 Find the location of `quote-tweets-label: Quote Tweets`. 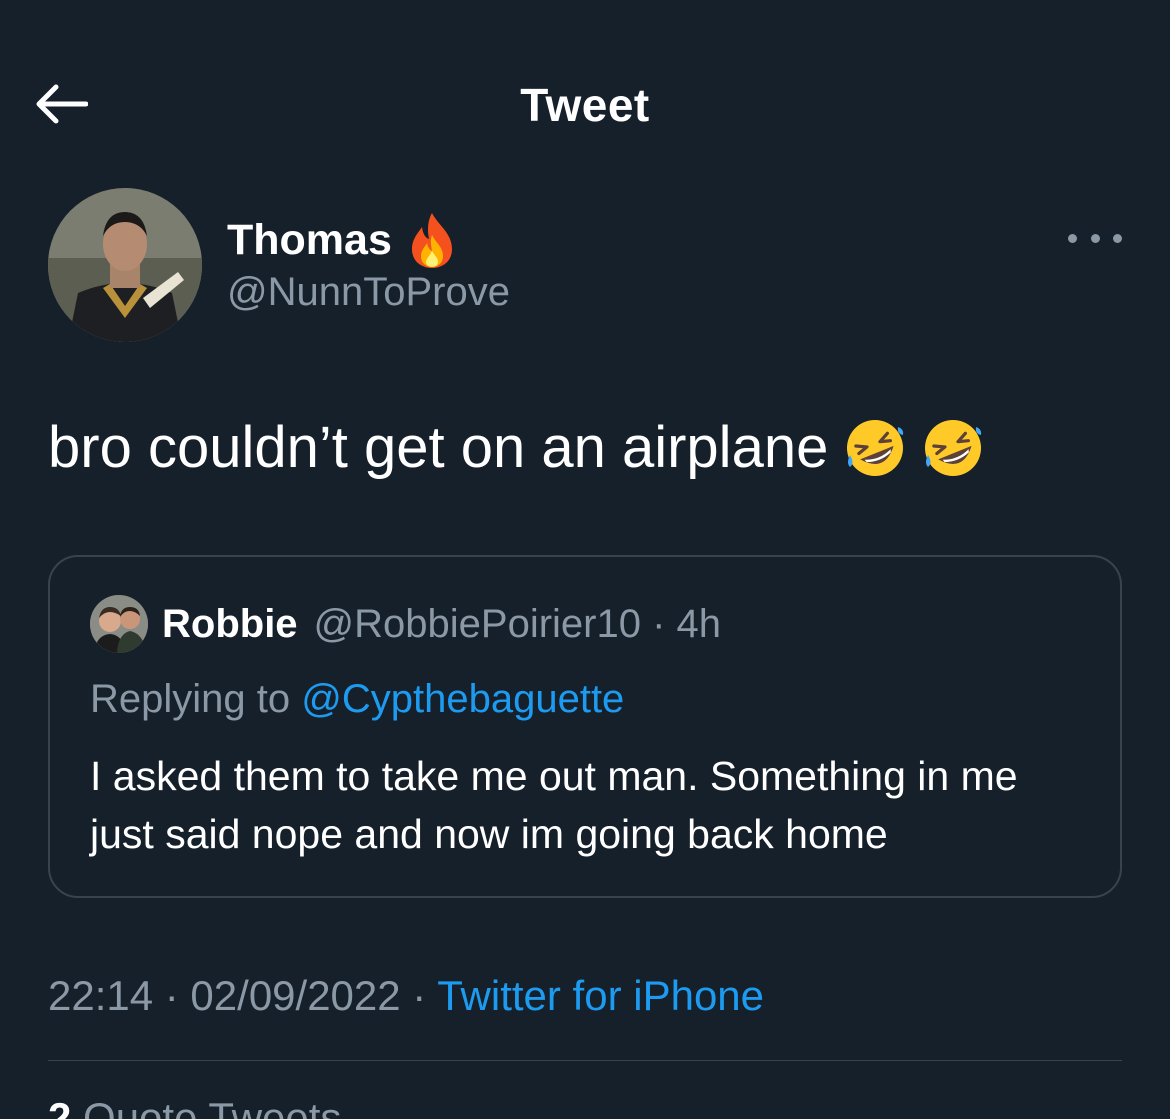

quote-tweets-label: Quote Tweets is located at coordinates (212, 1106).